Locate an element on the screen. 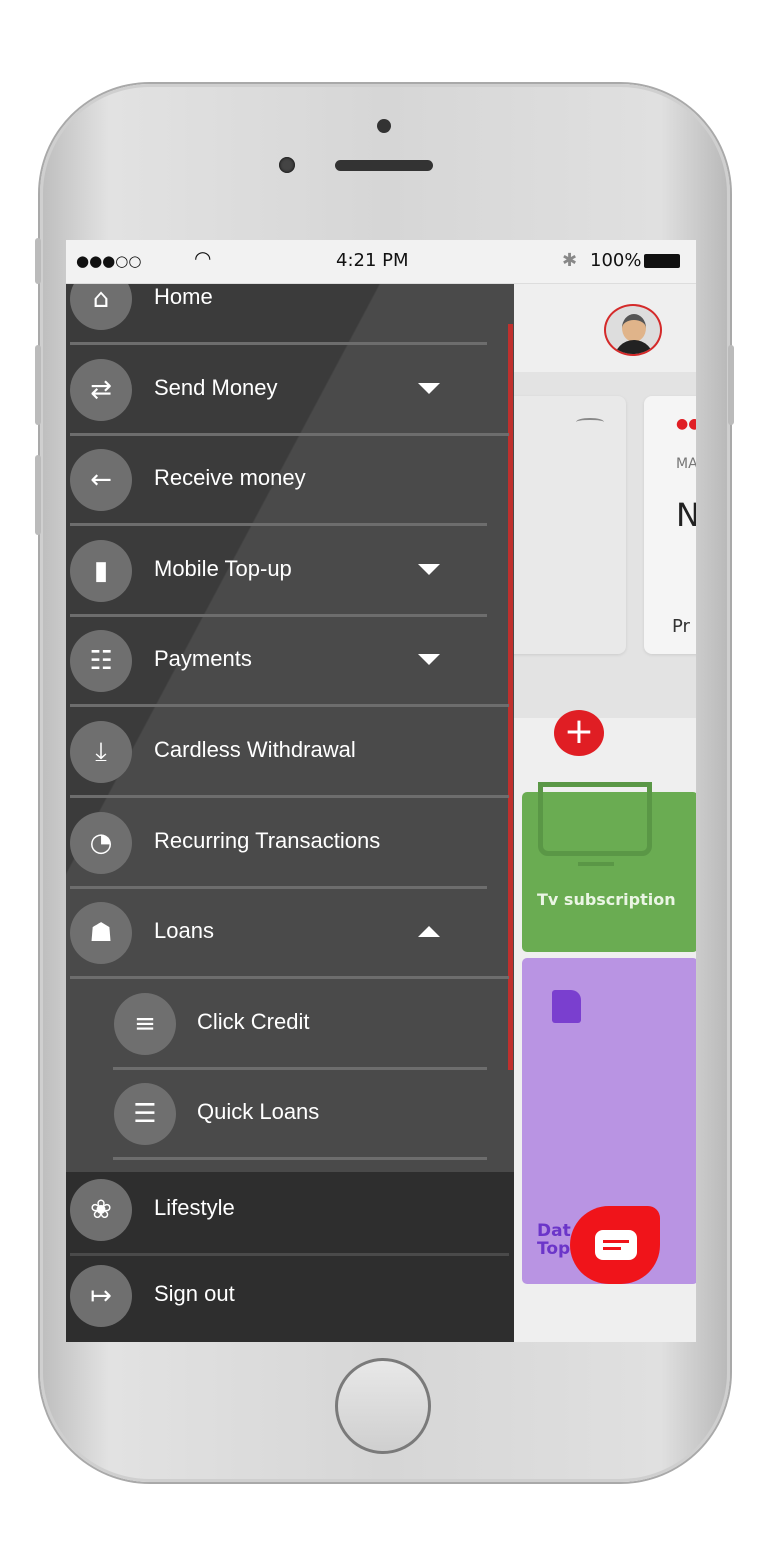 Image resolution: width=768 pixels, height=1564 pixels. menu-item-mobile-top-up: ▮ Mobile Top-up is located at coordinates (290, 571).